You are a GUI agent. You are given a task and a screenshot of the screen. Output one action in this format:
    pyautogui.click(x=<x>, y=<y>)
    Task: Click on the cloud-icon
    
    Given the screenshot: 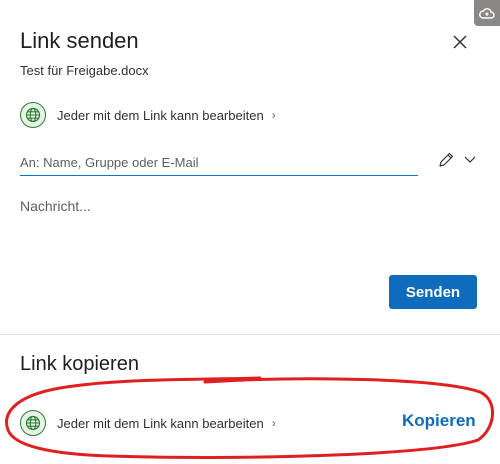 What is the action you would take?
    pyautogui.click(x=487, y=13)
    